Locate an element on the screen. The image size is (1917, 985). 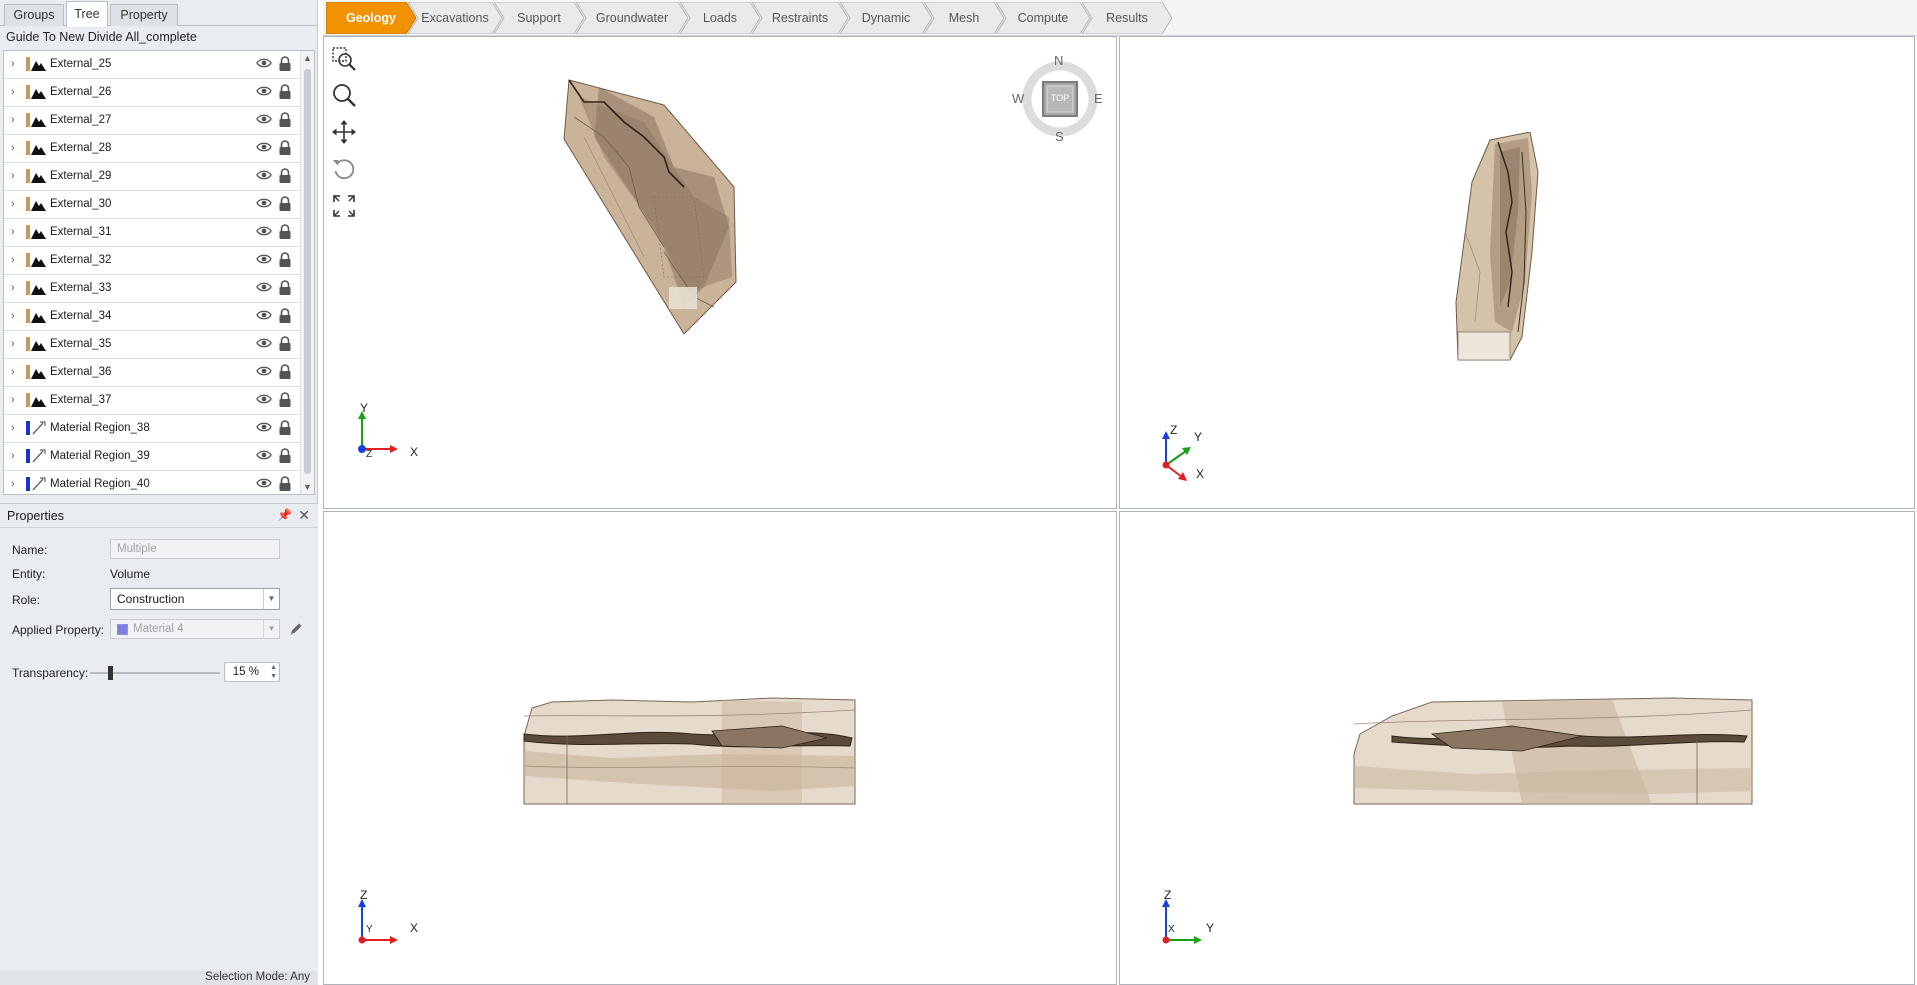
tab-tree: Tree is located at coordinates (87, 14).